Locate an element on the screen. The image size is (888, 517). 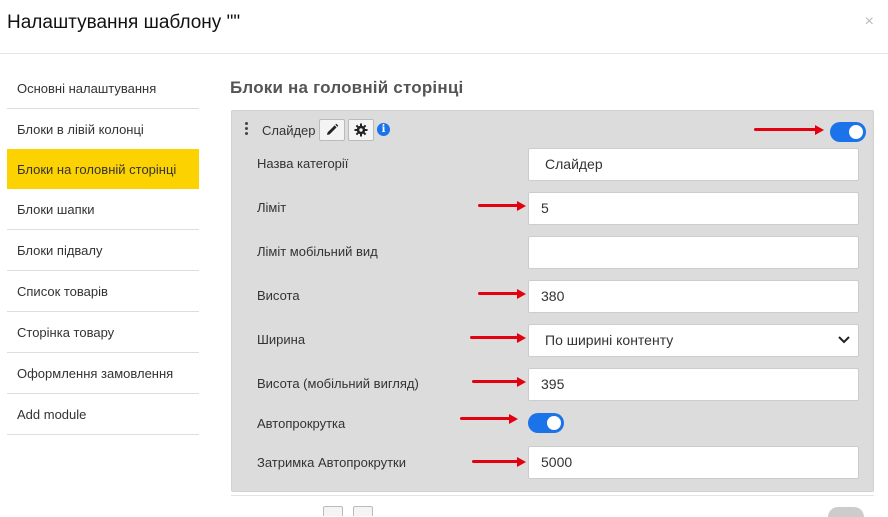
sidebar-item-home-page-blocks: Блоки на головній сторінці is located at coordinates (103, 169).